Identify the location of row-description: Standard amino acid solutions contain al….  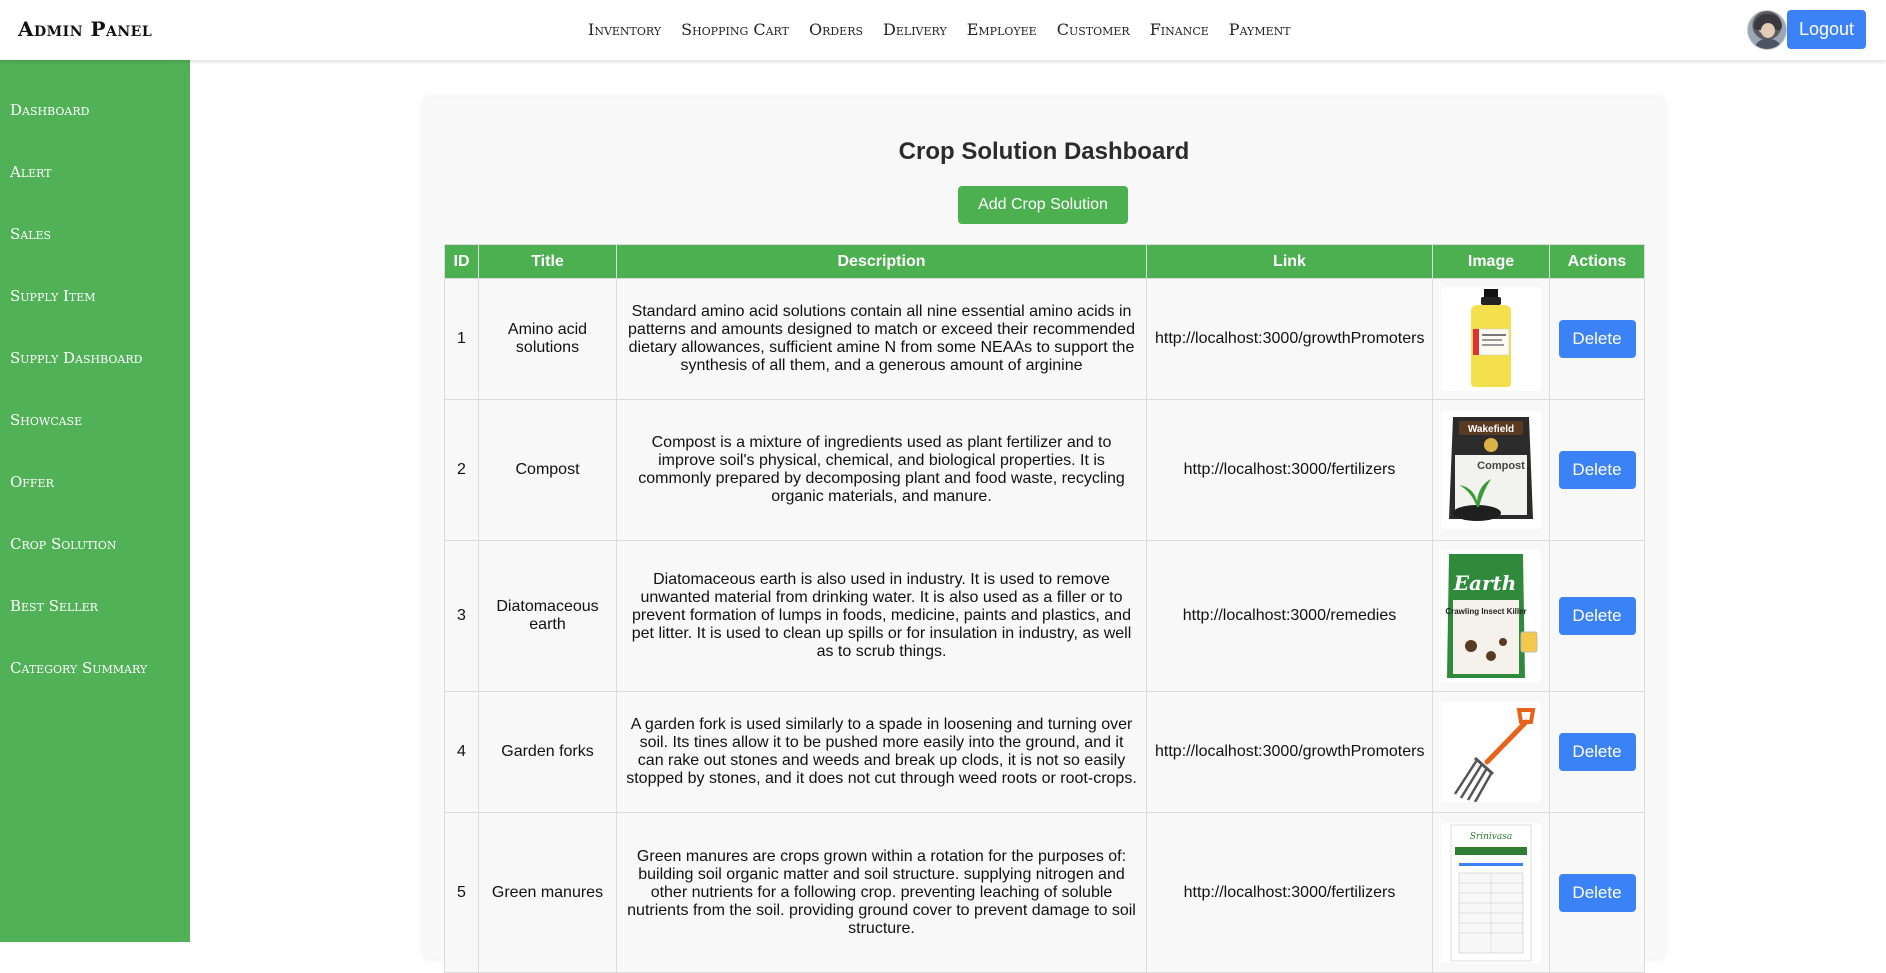
(881, 339).